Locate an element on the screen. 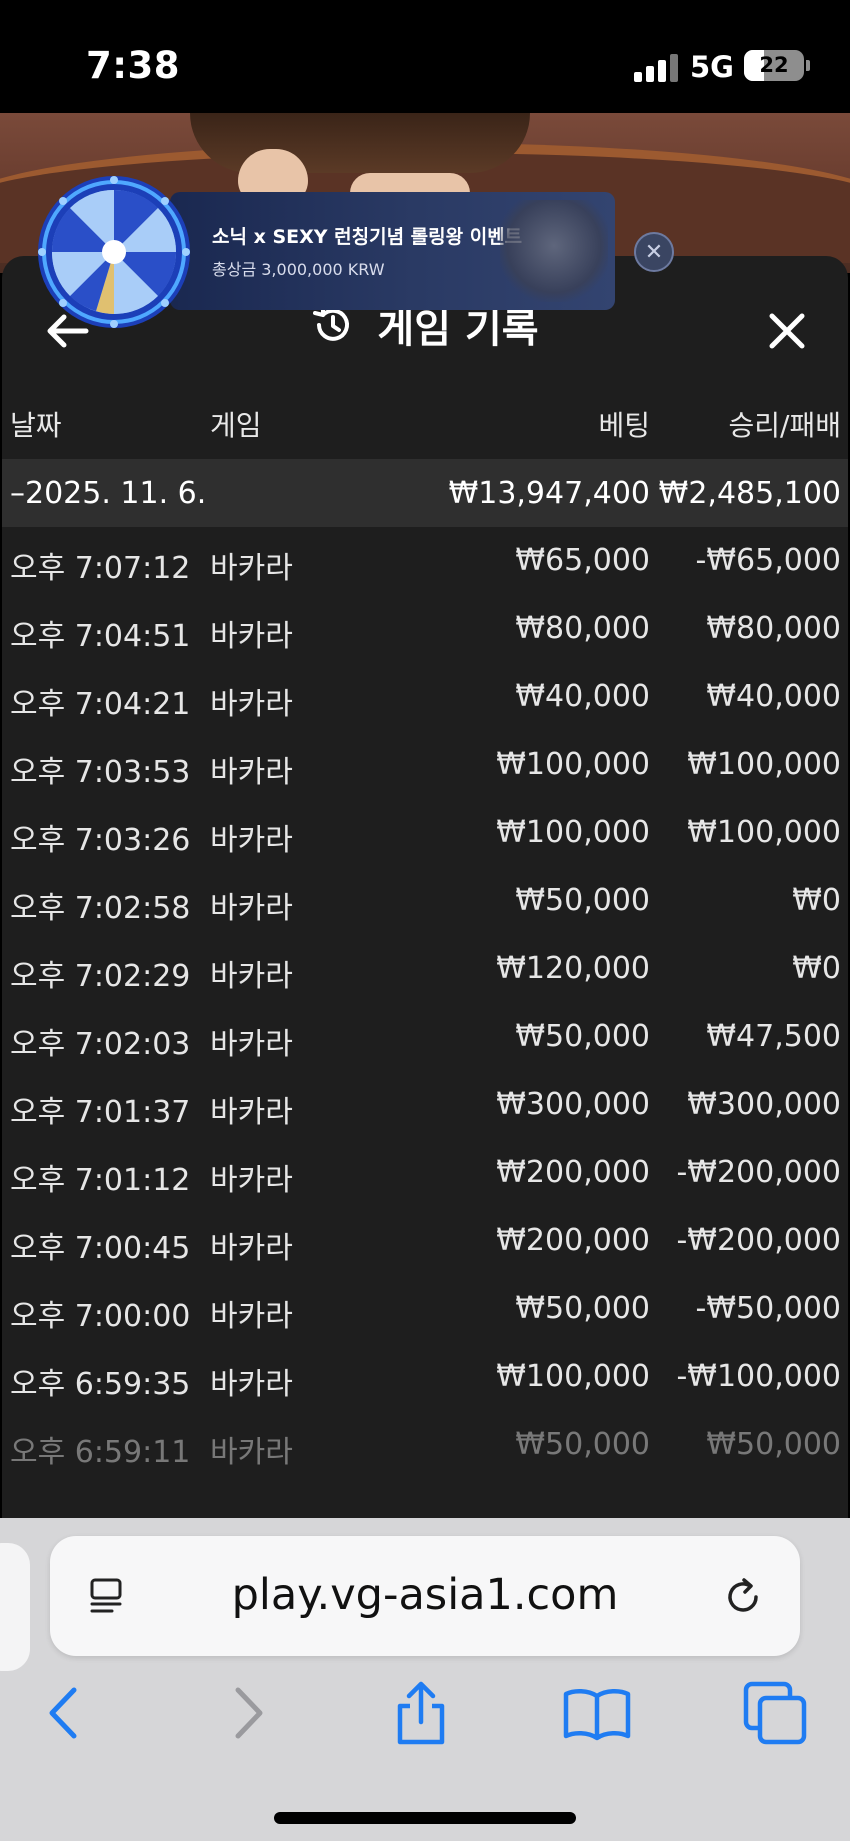 Image resolution: width=850 pixels, height=1841 pixels. history-row: 오후 7:01:12 바카라 ₩200,000 -₩200,000 is located at coordinates (425, 1173).